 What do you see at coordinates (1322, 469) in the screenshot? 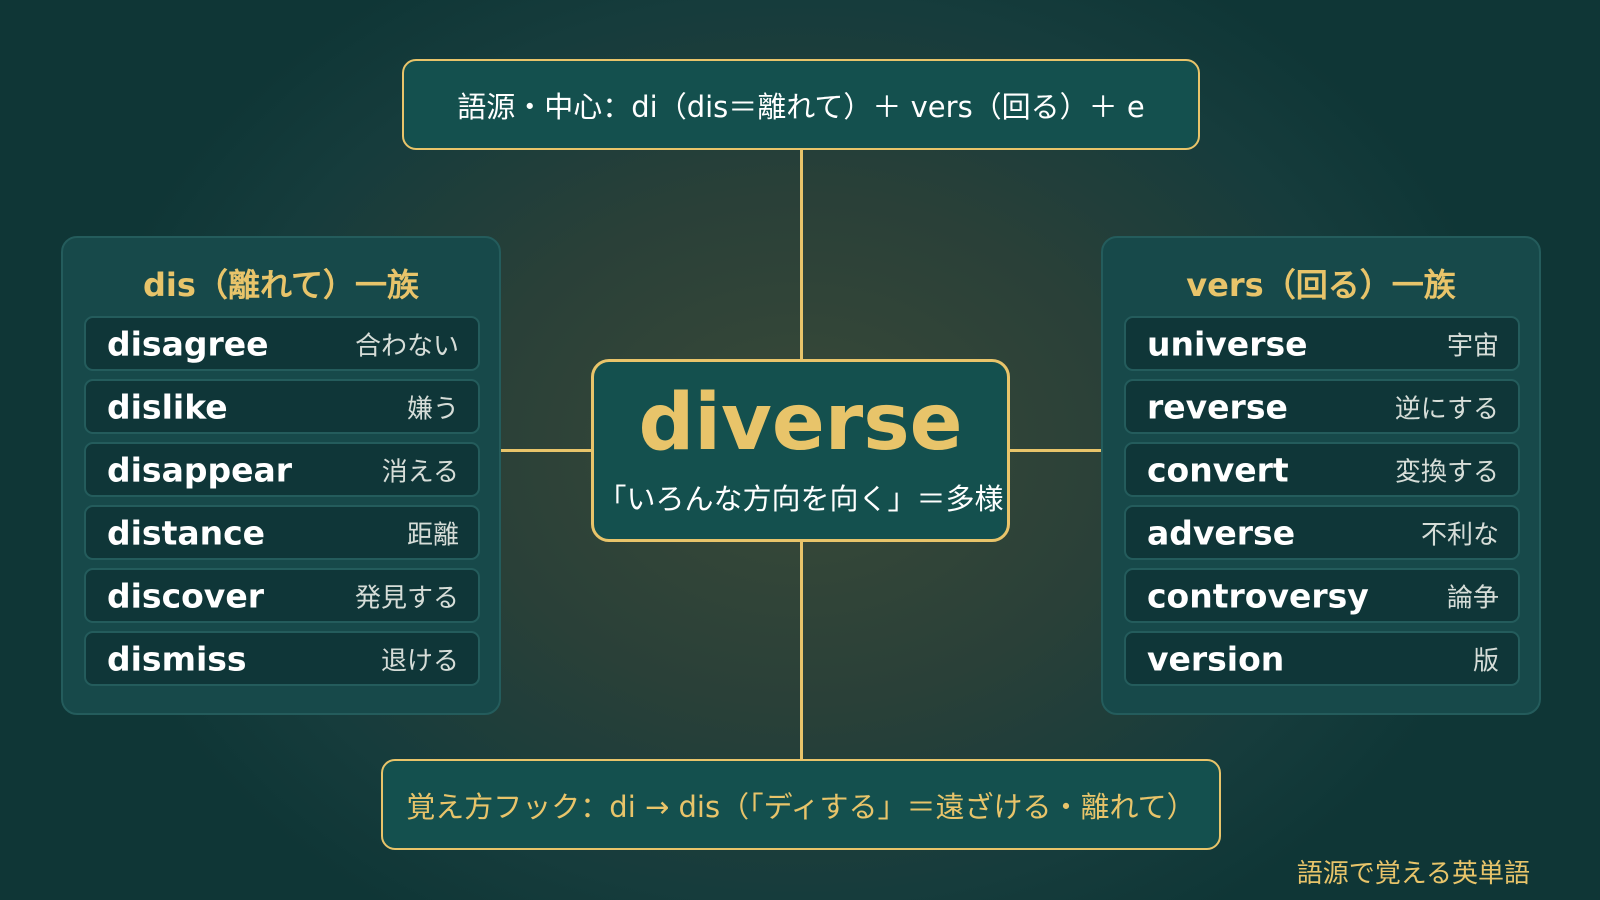
I see `word-row-convert: convert 変換する` at bounding box center [1322, 469].